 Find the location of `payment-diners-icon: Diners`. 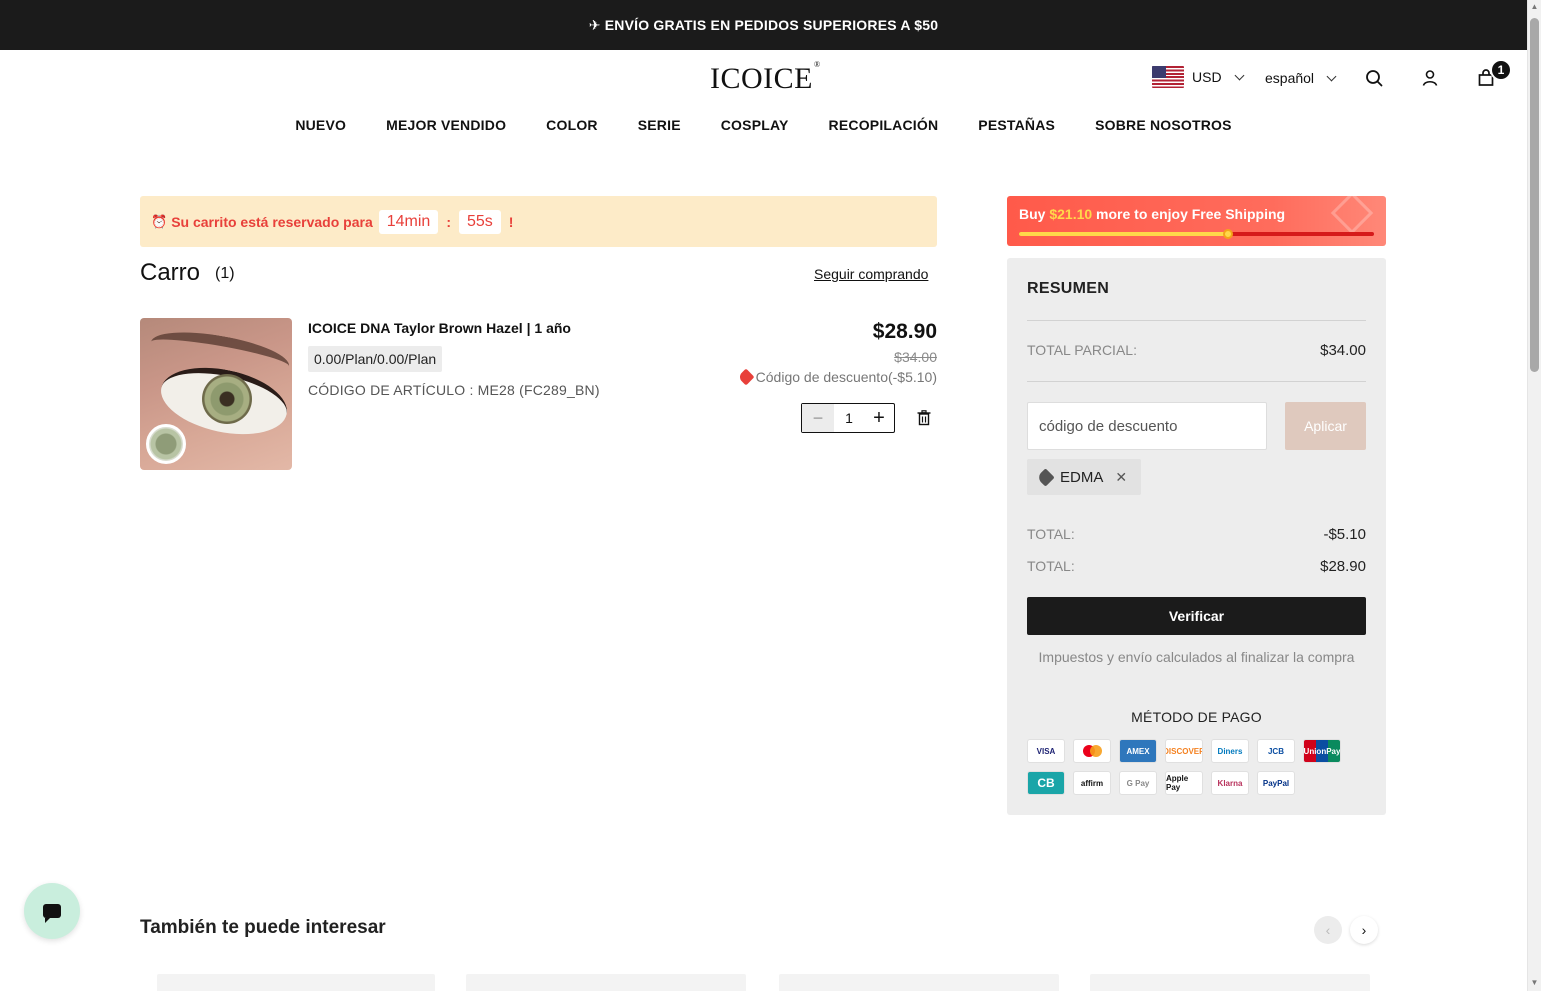

payment-diners-icon: Diners is located at coordinates (1230, 751).